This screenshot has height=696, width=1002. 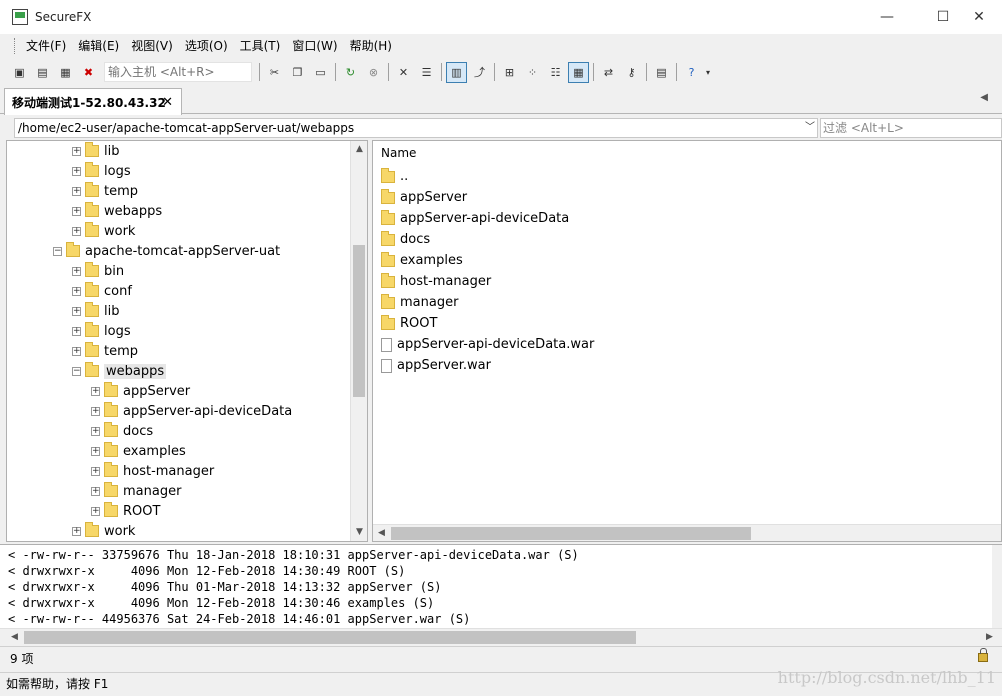 What do you see at coordinates (479, 72) in the screenshot?
I see `up-folder-icon: ⤴` at bounding box center [479, 72].